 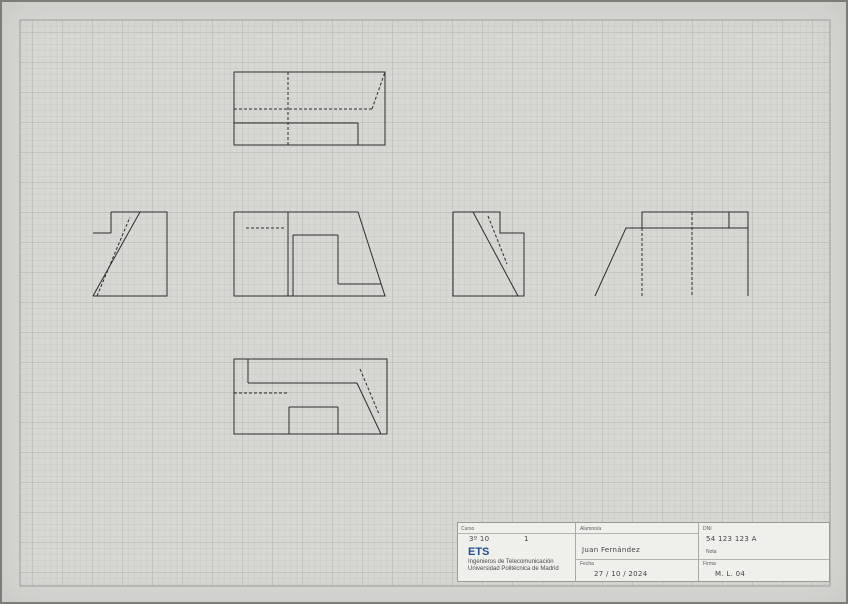 What do you see at coordinates (479, 539) in the screenshot?
I see `course-value: 3º 10` at bounding box center [479, 539].